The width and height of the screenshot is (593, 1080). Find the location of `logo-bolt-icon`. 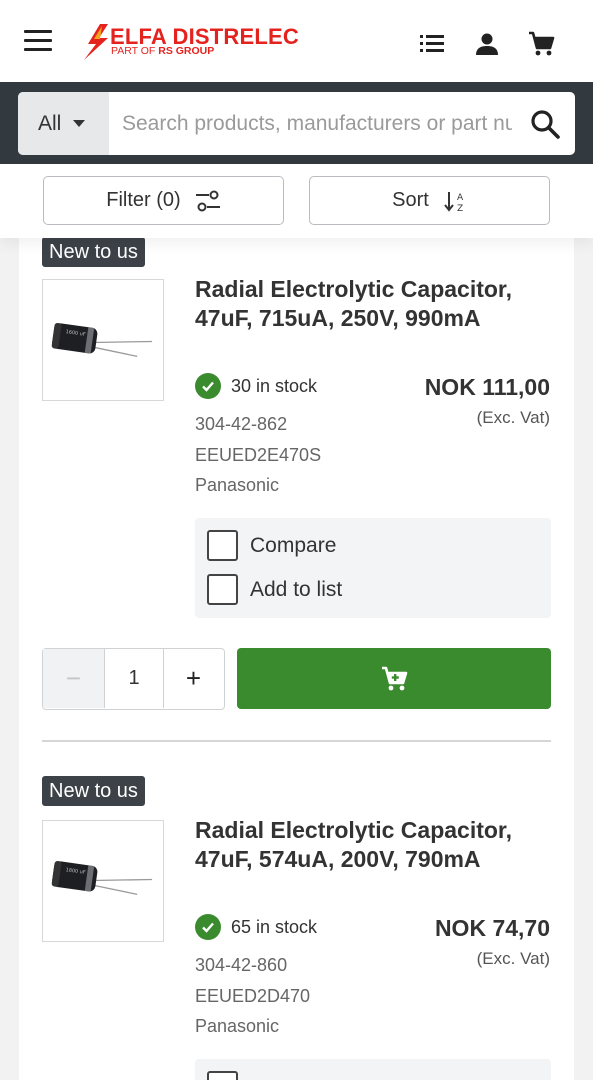

logo-bolt-icon is located at coordinates (96, 42).